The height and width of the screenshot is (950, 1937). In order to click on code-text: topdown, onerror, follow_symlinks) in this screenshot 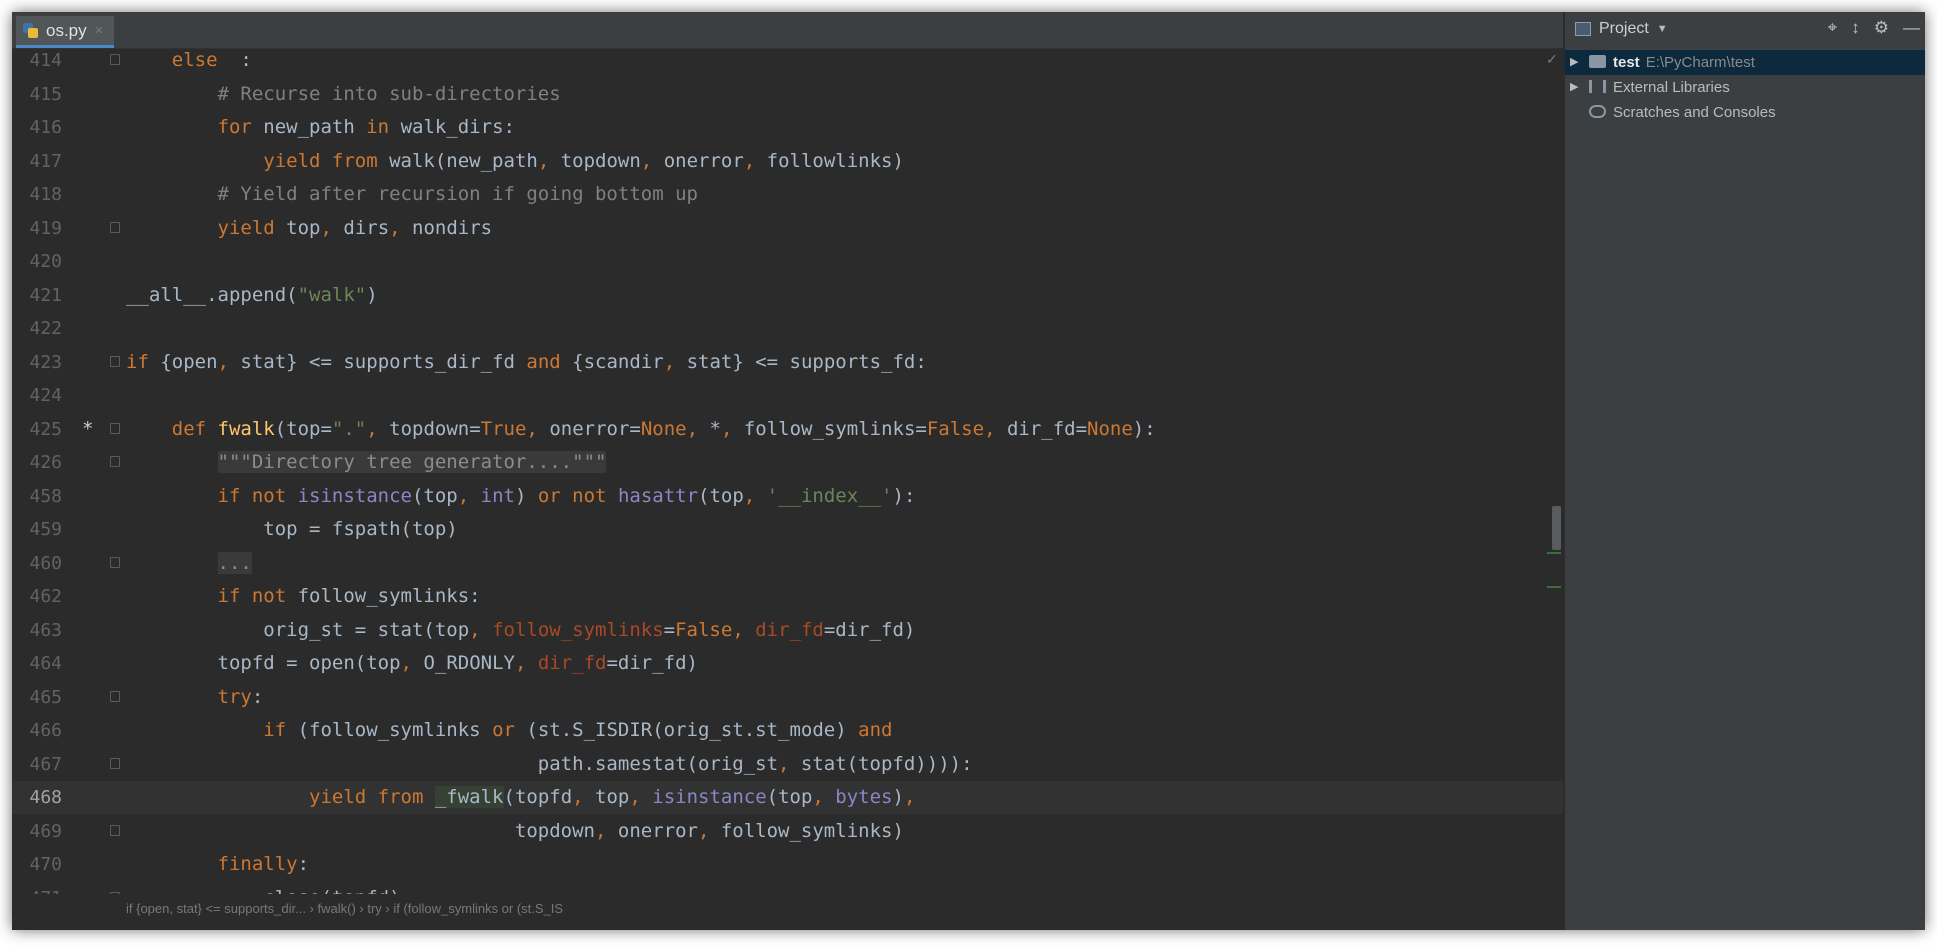, I will do `click(515, 831)`.